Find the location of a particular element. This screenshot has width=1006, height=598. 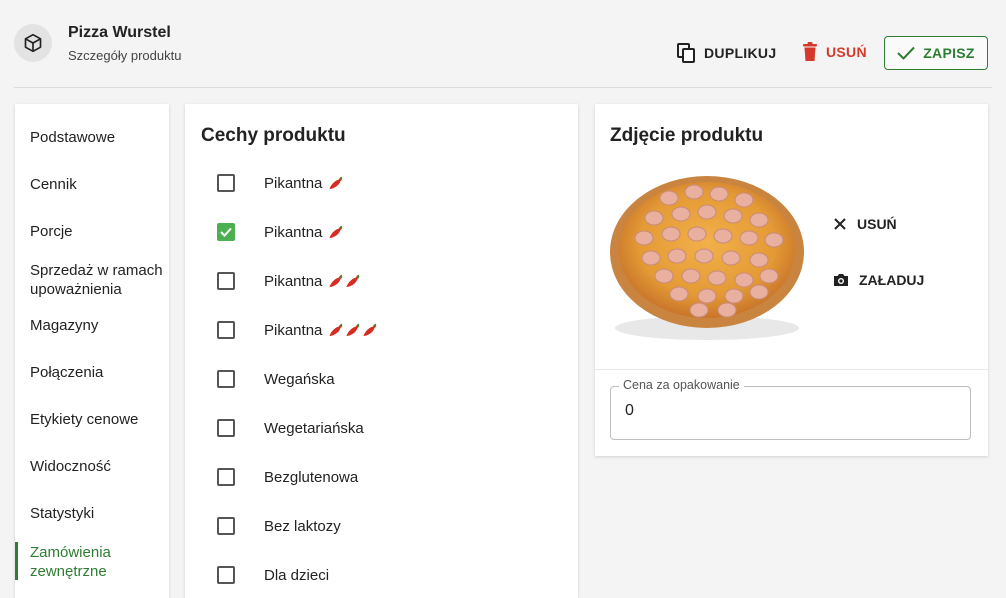

package-price-field: Cena za opakowanie is located at coordinates (790, 409).